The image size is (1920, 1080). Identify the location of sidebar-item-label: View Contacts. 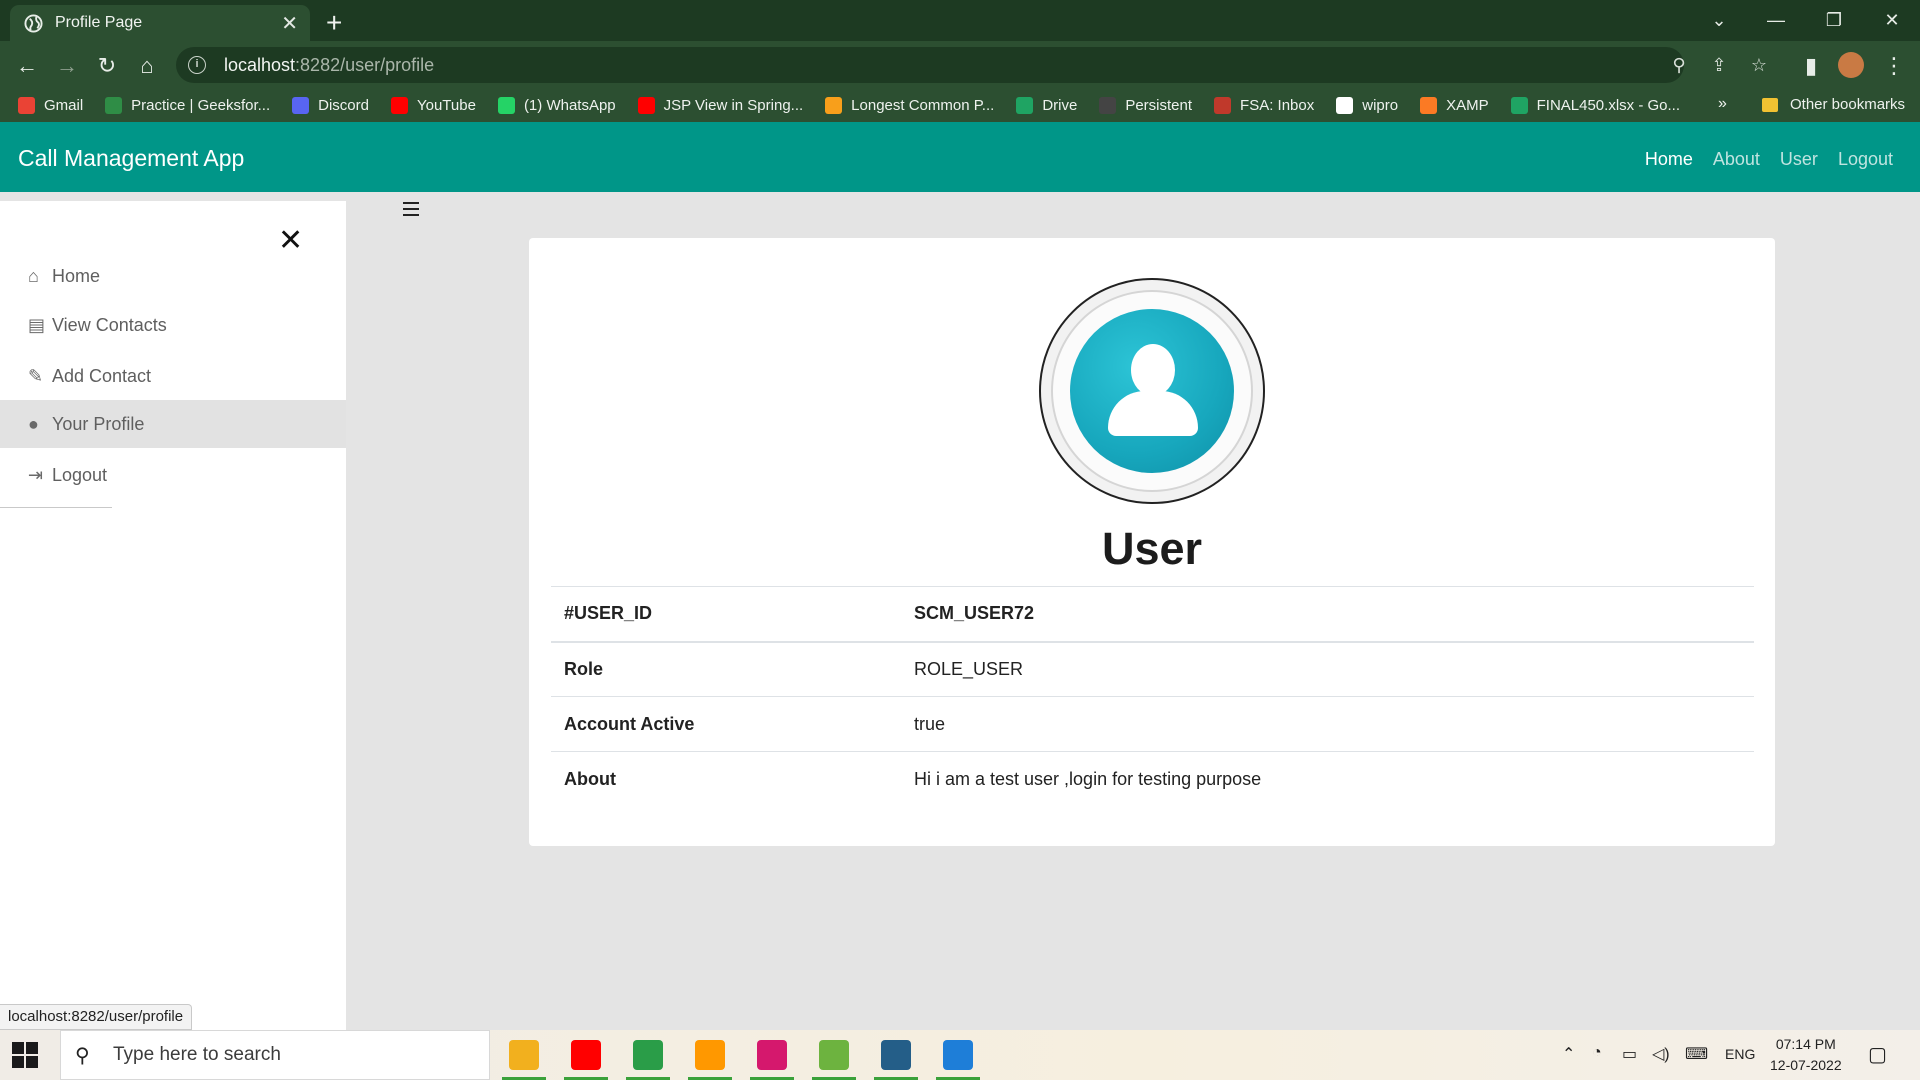
(109, 324).